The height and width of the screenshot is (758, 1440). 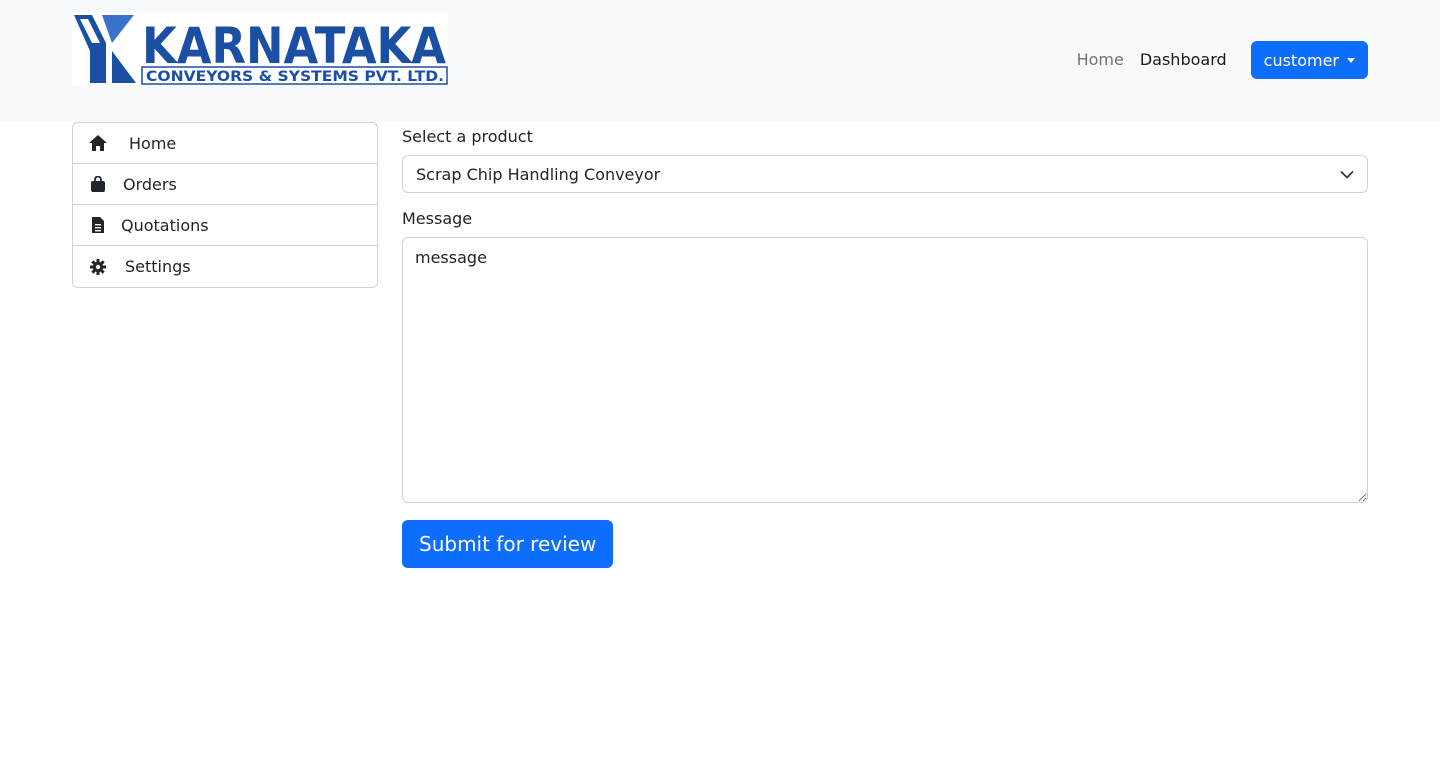 What do you see at coordinates (225, 266) in the screenshot?
I see `sidebar-item-settings: Settings` at bounding box center [225, 266].